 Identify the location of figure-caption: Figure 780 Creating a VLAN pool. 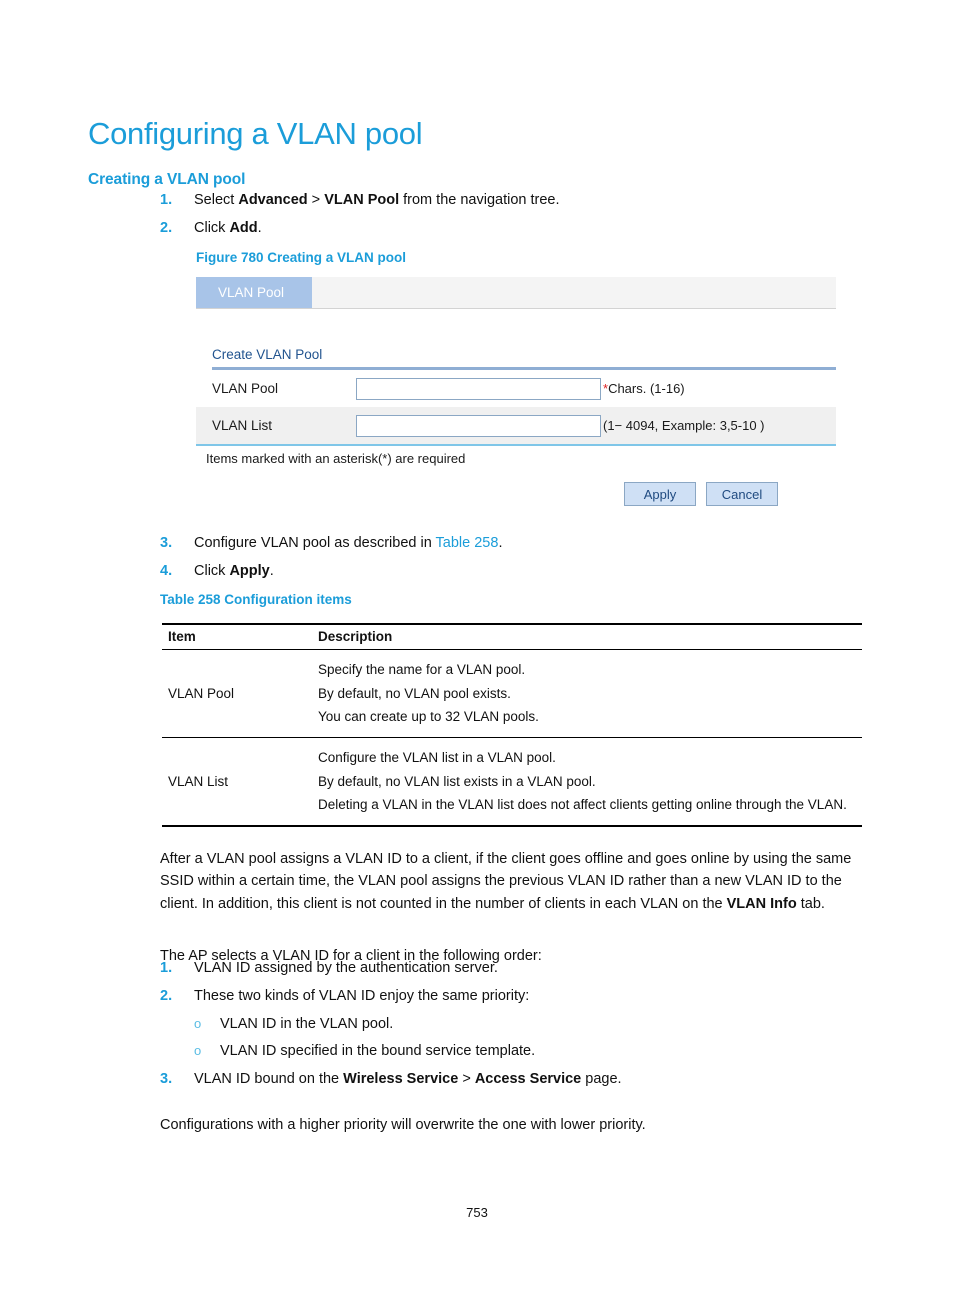
(301, 257).